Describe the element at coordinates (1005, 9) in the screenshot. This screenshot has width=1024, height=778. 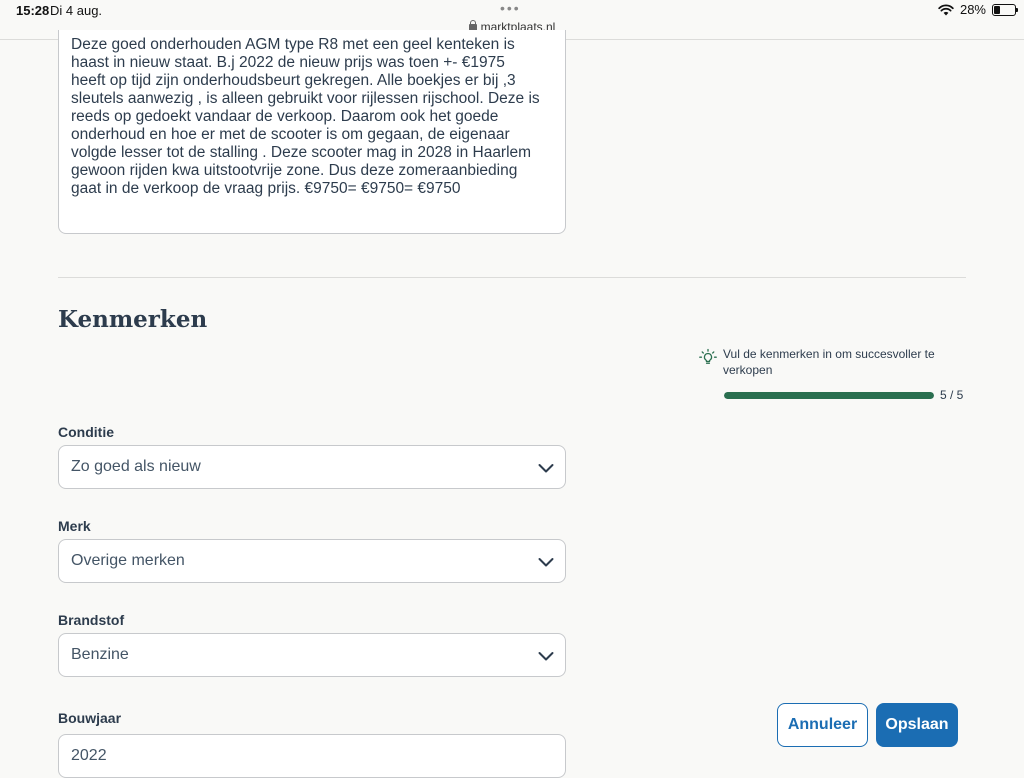
I see `battery-icon` at that location.